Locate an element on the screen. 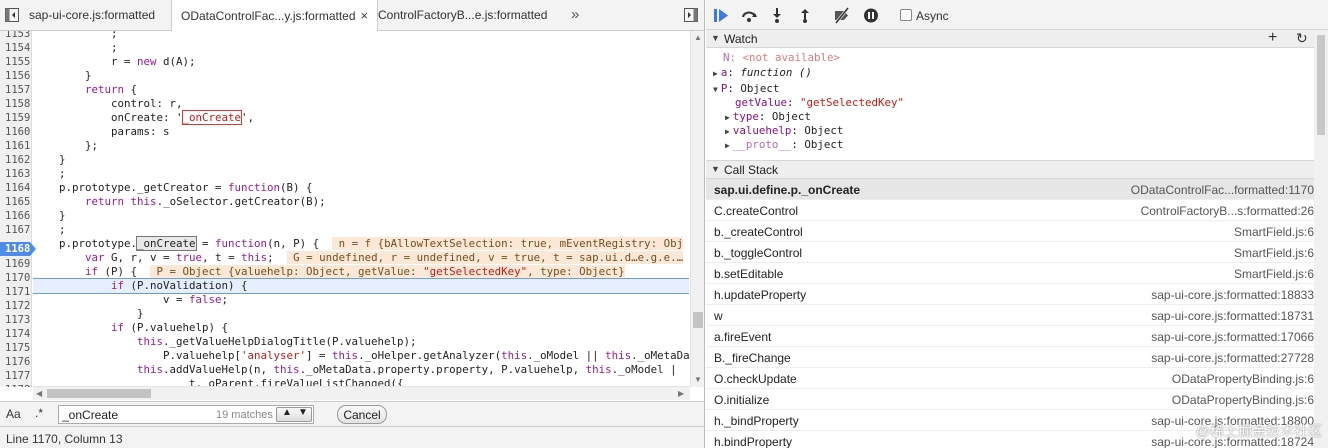 The width and height of the screenshot is (1328, 448). line-number: 1153 is located at coordinates (15, 36).